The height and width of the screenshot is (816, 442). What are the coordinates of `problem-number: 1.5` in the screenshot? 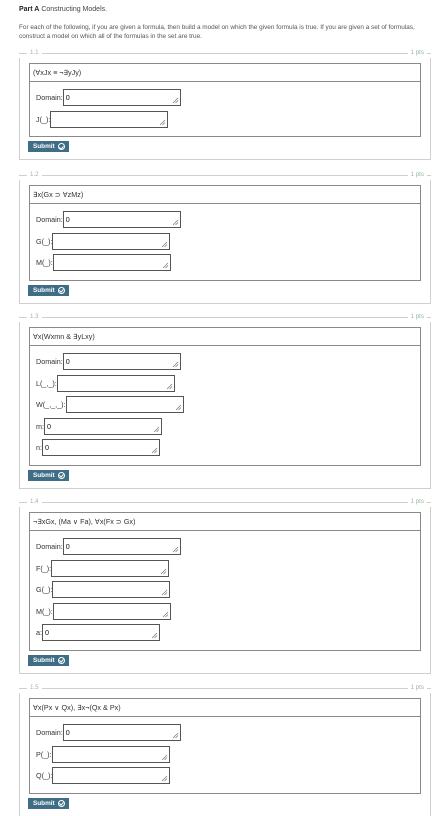 It's located at (34, 688).